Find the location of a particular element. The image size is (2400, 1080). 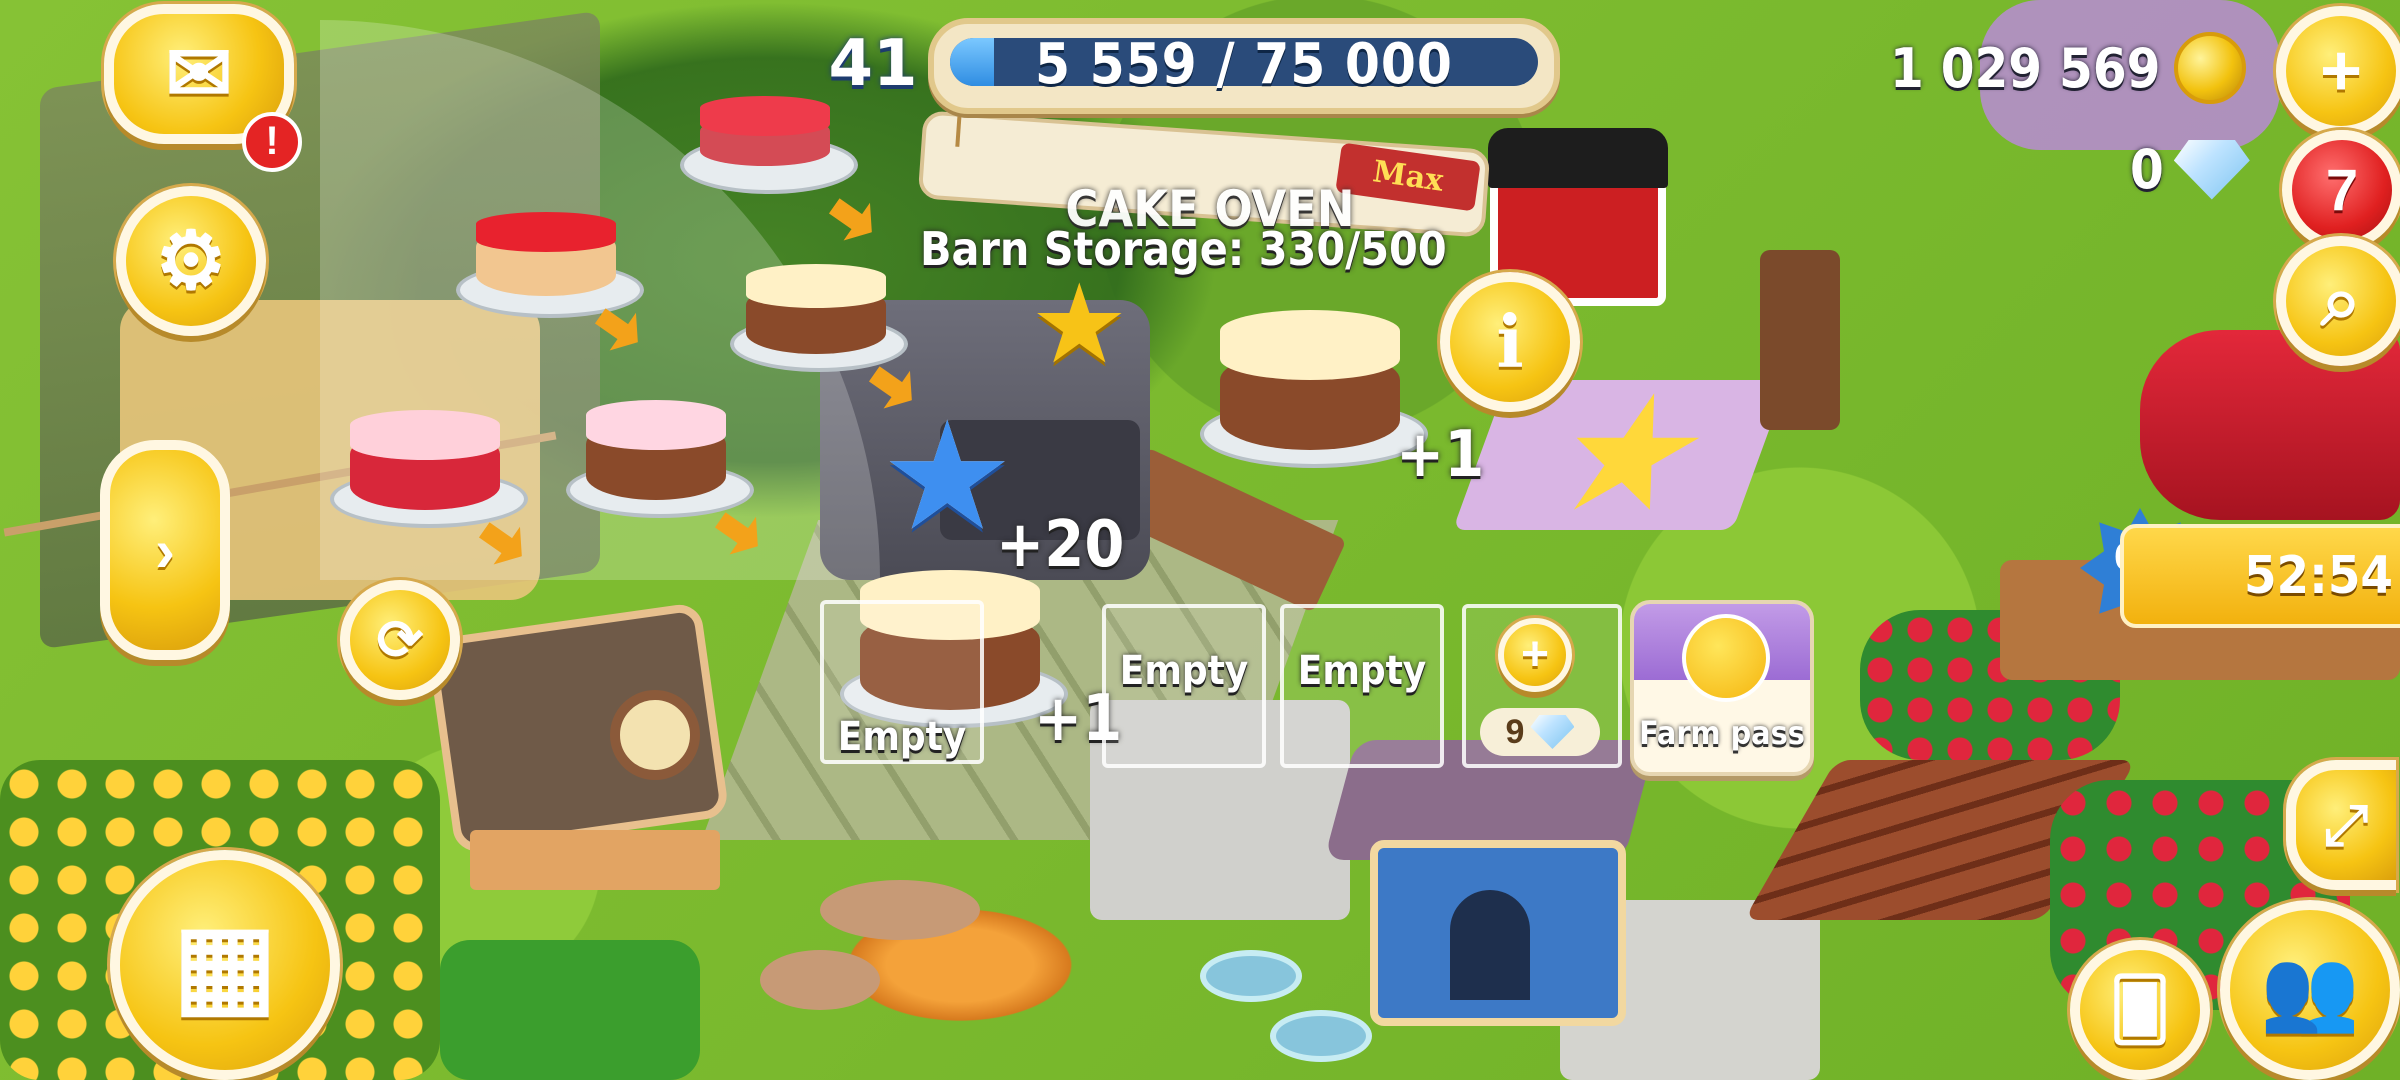

search-button: ⌕ is located at coordinates (2338, 301).